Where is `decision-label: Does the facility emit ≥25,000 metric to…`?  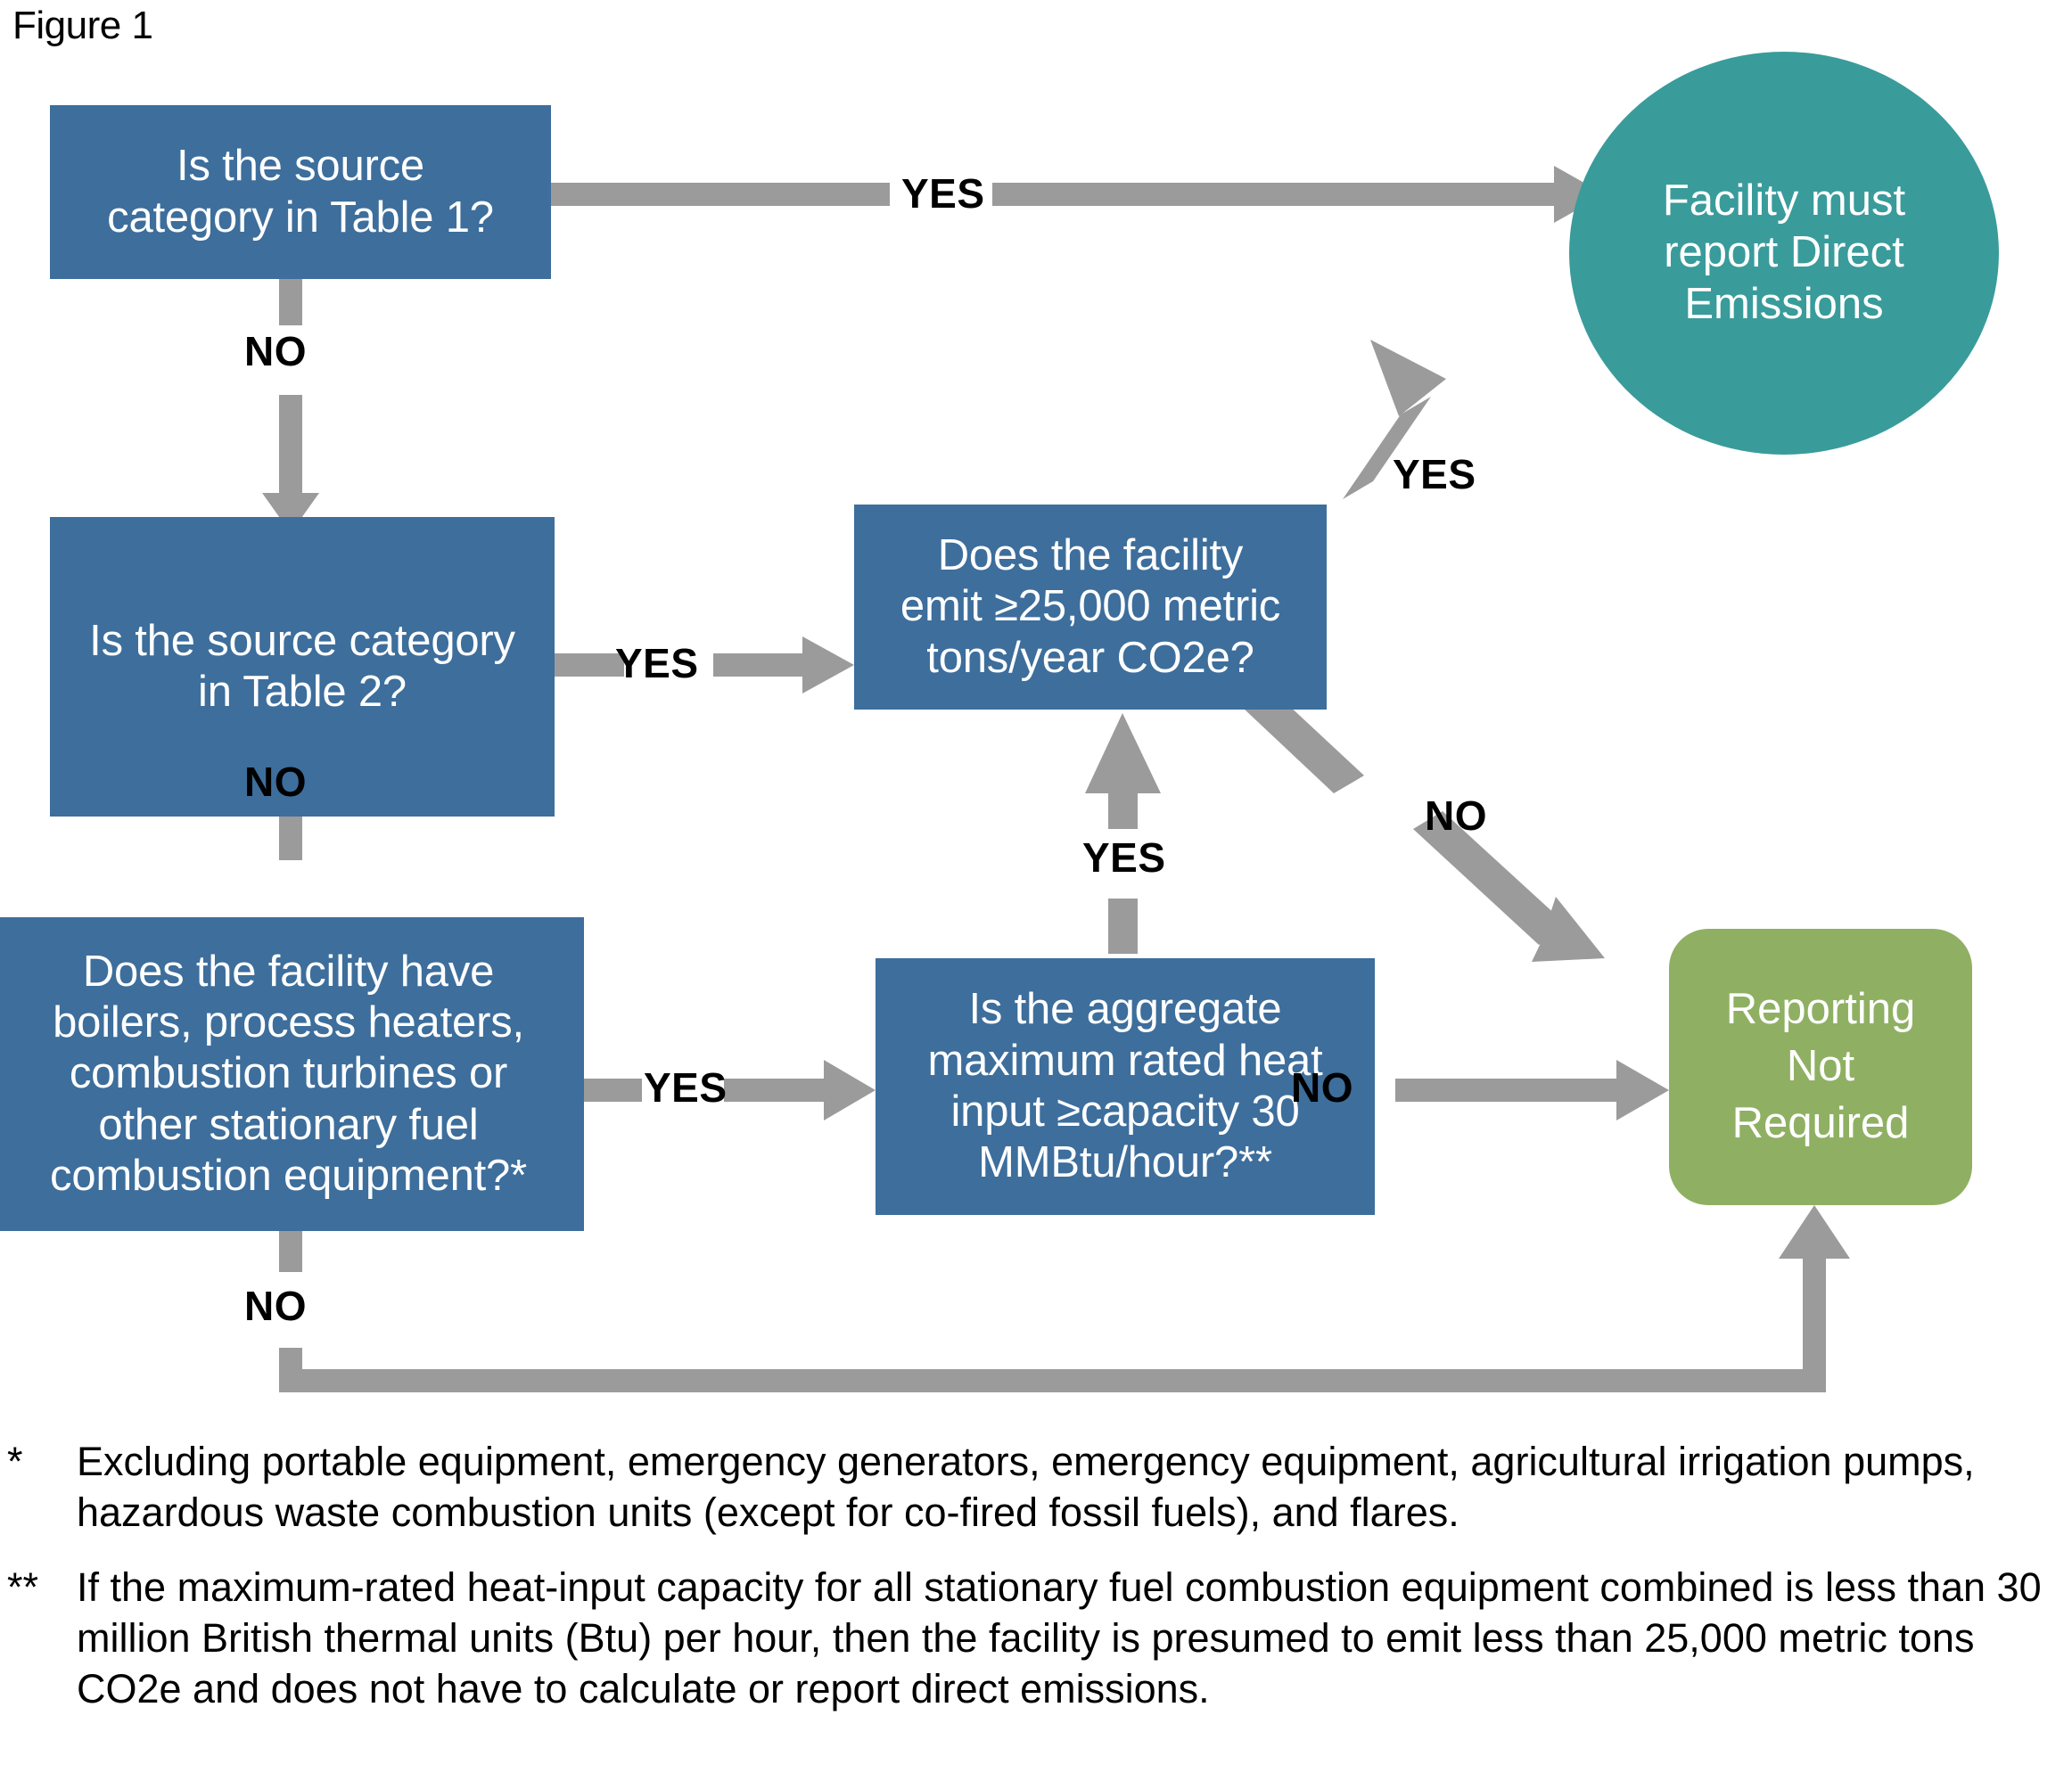 decision-label: Does the facility emit ≥25,000 metric to… is located at coordinates (1091, 606).